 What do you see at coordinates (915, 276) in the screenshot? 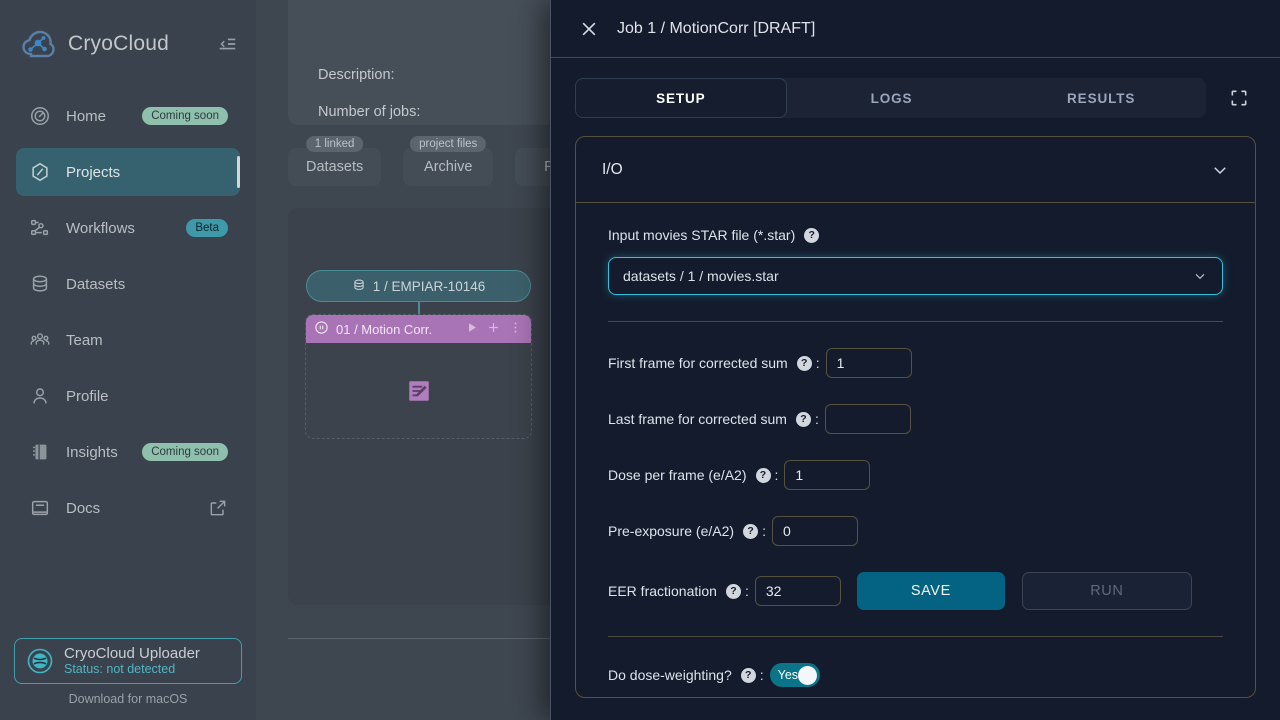
I see `input-star-select: datasets / 1 / movies.star` at bounding box center [915, 276].